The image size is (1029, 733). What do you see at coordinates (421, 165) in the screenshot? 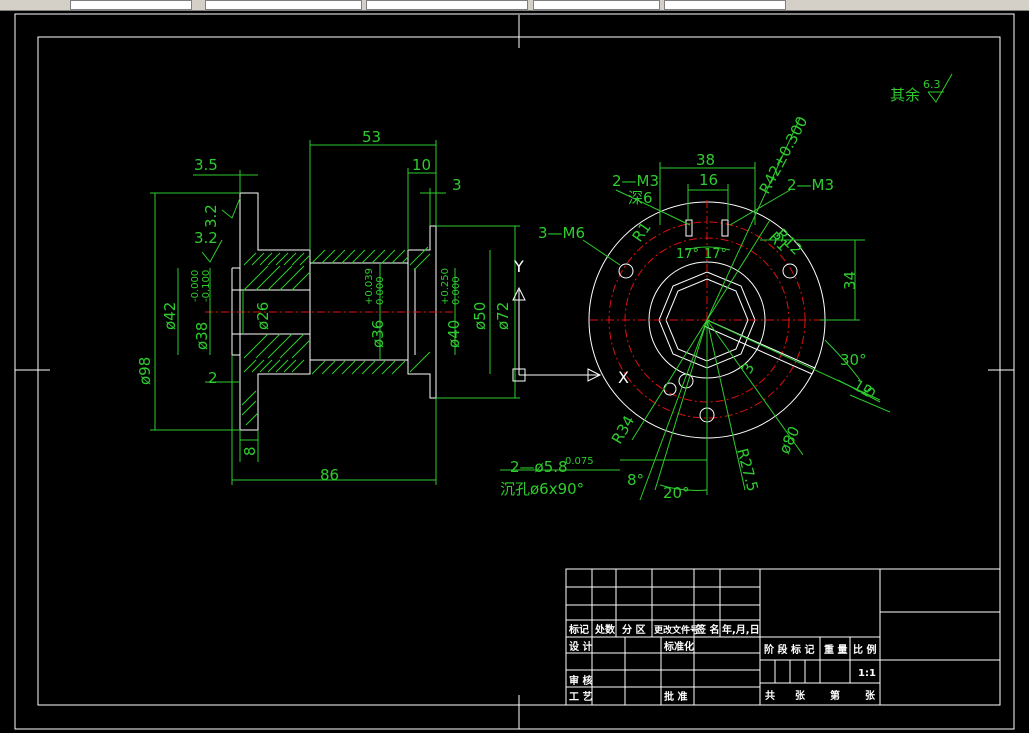
I see `svg-text: 10` at bounding box center [421, 165].